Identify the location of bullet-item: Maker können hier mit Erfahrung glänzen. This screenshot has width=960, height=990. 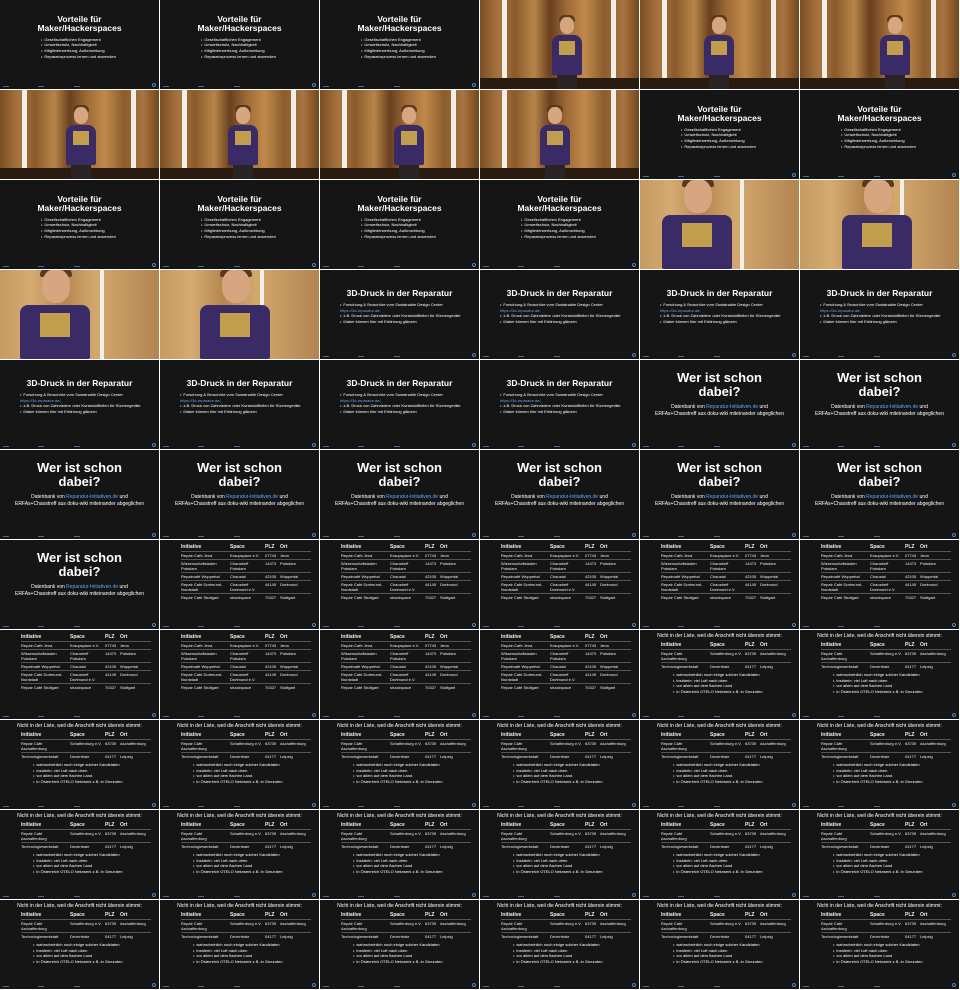
(400, 322).